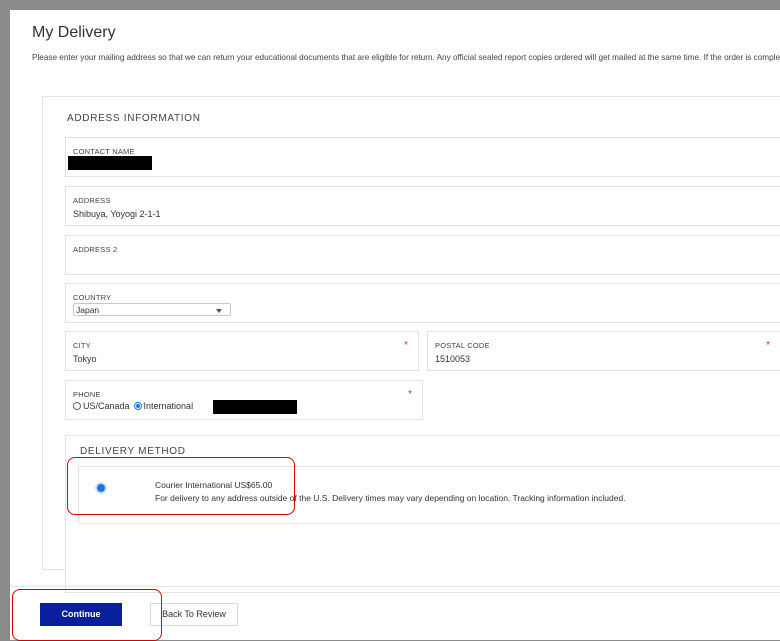 This screenshot has height=641, width=780. Describe the element at coordinates (77, 406) in the screenshot. I see `phone-us-canada-radio` at that location.